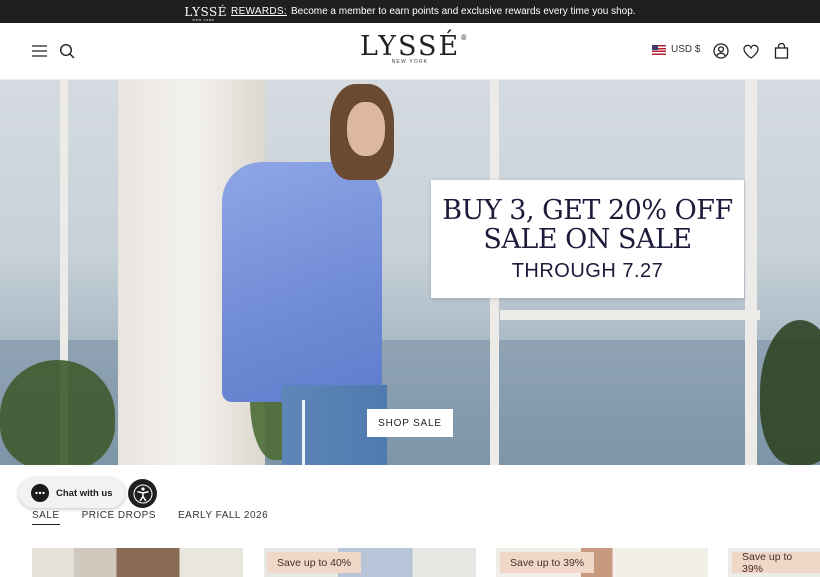 The width and height of the screenshot is (820, 577). What do you see at coordinates (206, 13) in the screenshot?
I see `announcement-logo: LYSSÉ NEW YORK` at bounding box center [206, 13].